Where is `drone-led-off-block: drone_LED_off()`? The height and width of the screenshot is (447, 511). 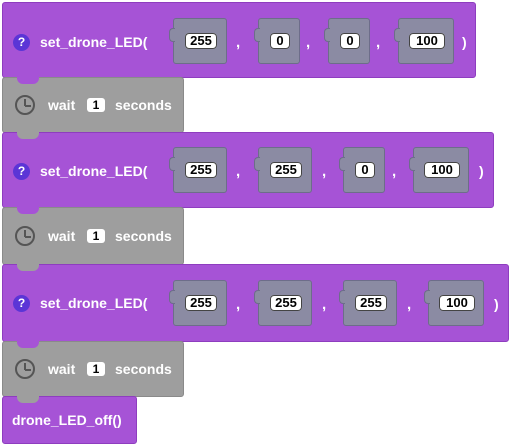 drone-led-off-block: drone_LED_off() is located at coordinates (69, 420).